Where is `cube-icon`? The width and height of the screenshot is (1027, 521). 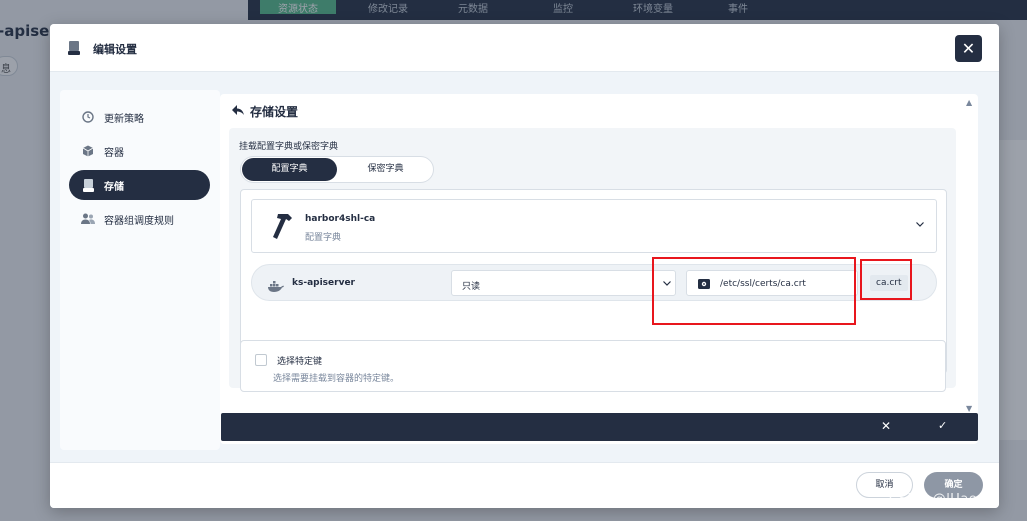
cube-icon is located at coordinates (88, 151).